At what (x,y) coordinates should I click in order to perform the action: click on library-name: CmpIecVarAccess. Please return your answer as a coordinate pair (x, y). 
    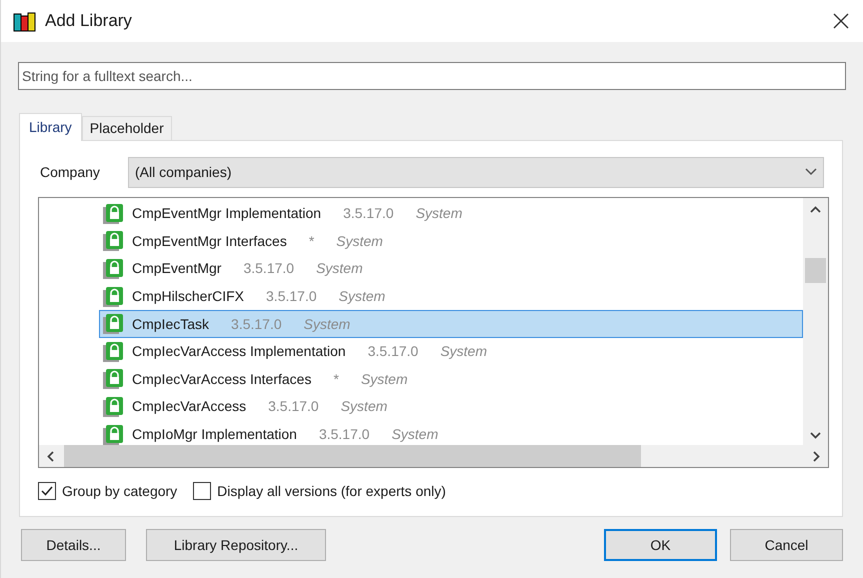
    Looking at the image, I should click on (189, 406).